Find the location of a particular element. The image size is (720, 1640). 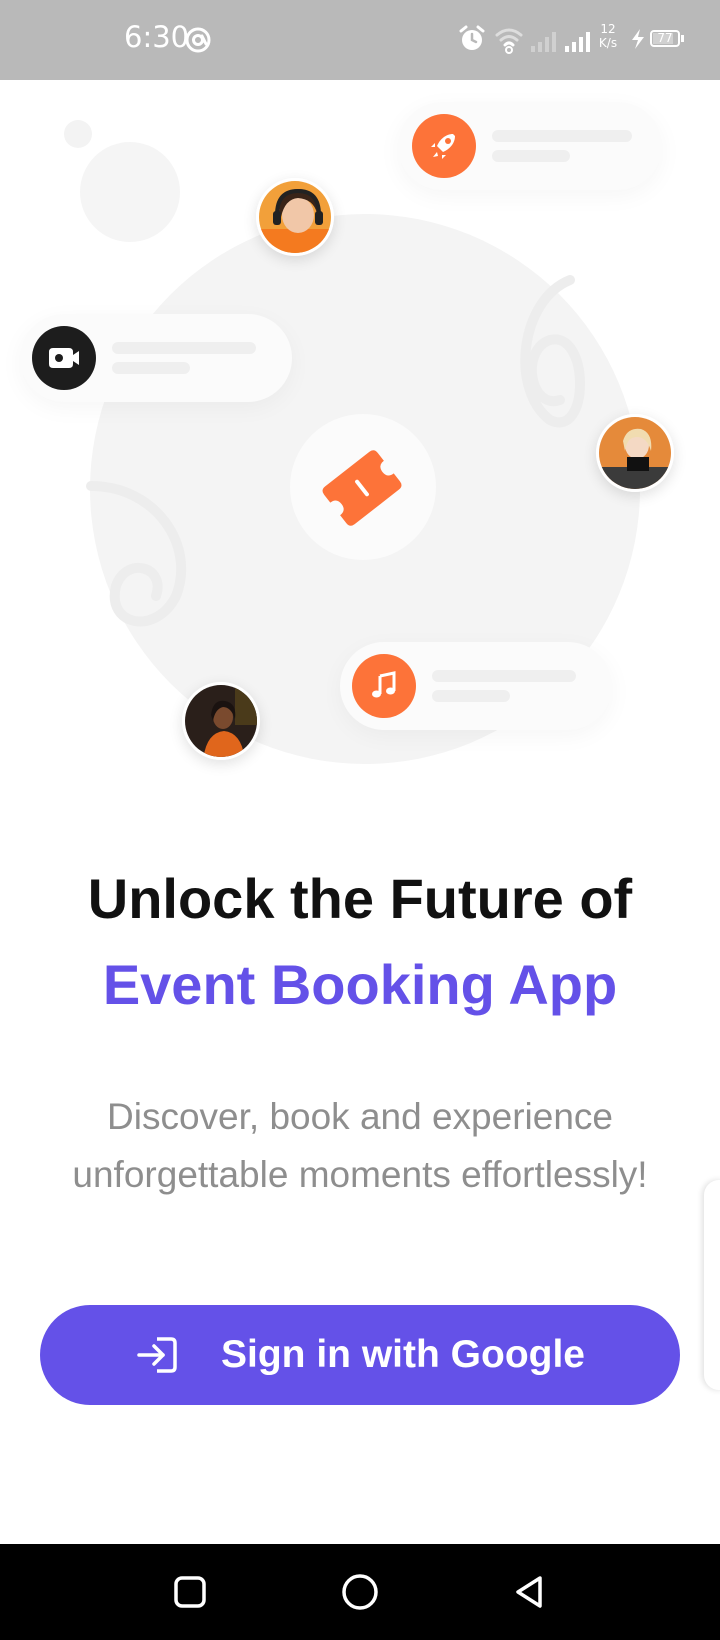

system-navigation-bar is located at coordinates (360, 1592).